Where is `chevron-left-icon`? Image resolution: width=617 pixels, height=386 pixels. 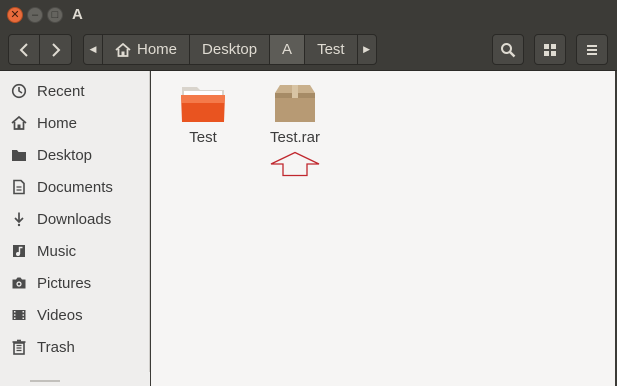 chevron-left-icon is located at coordinates (23, 49).